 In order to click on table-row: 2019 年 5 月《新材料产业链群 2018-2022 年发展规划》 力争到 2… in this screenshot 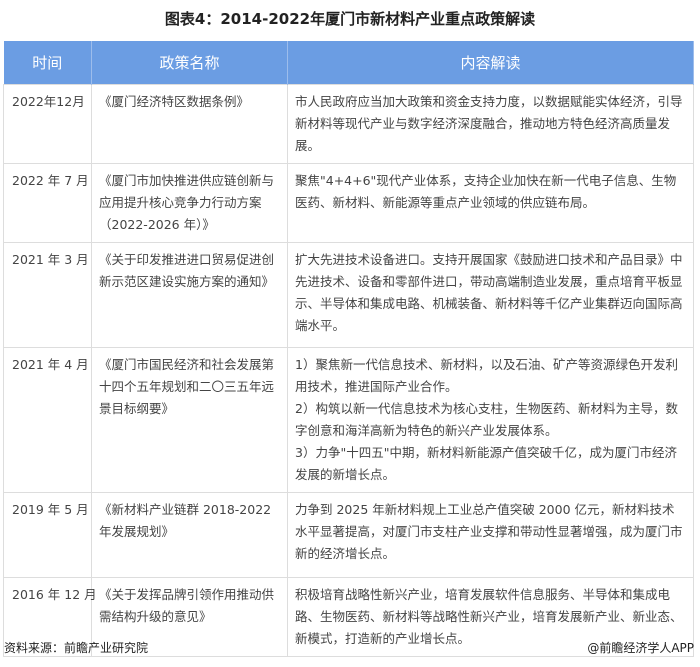, I will do `click(348, 535)`.